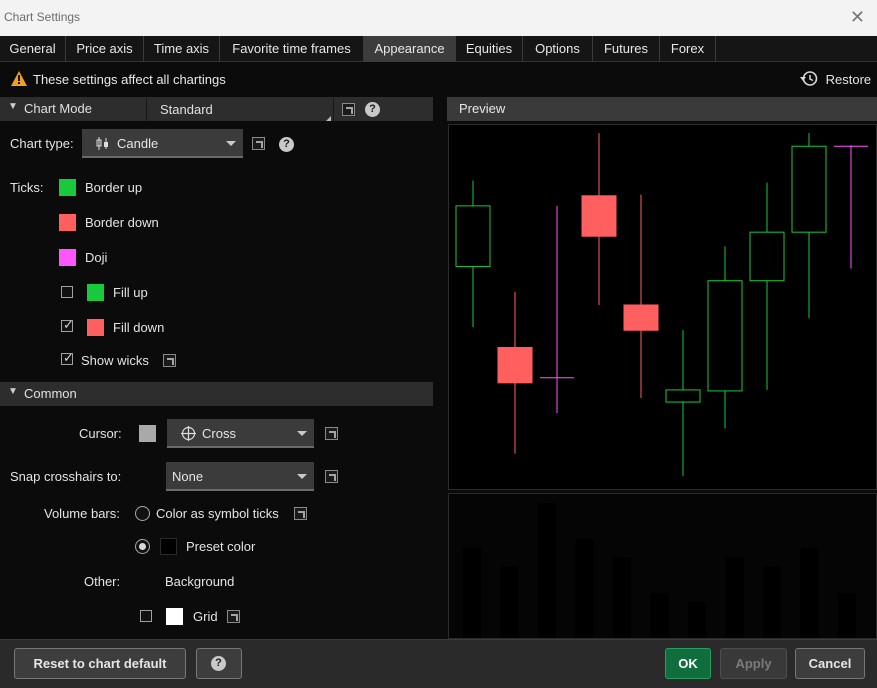 The image size is (877, 688). What do you see at coordinates (42, 17) in the screenshot?
I see `window-title: Chart Settings` at bounding box center [42, 17].